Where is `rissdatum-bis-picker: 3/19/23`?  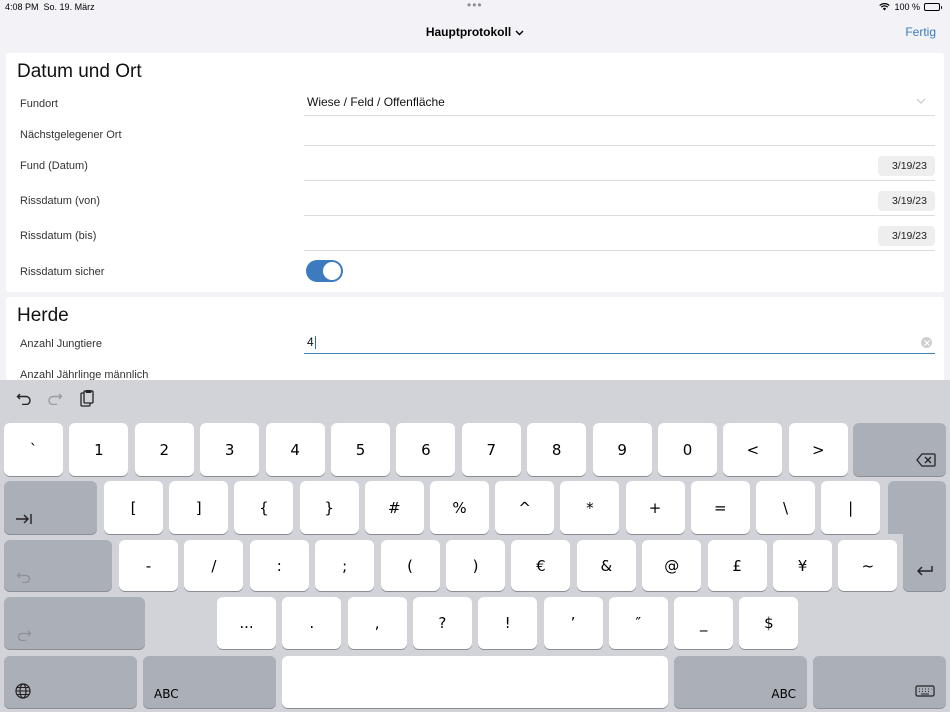
rissdatum-bis-picker: 3/19/23 is located at coordinates (906, 236).